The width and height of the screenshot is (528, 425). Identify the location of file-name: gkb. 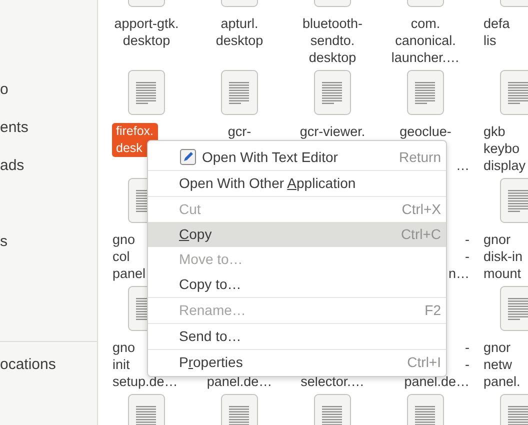
(501, 131).